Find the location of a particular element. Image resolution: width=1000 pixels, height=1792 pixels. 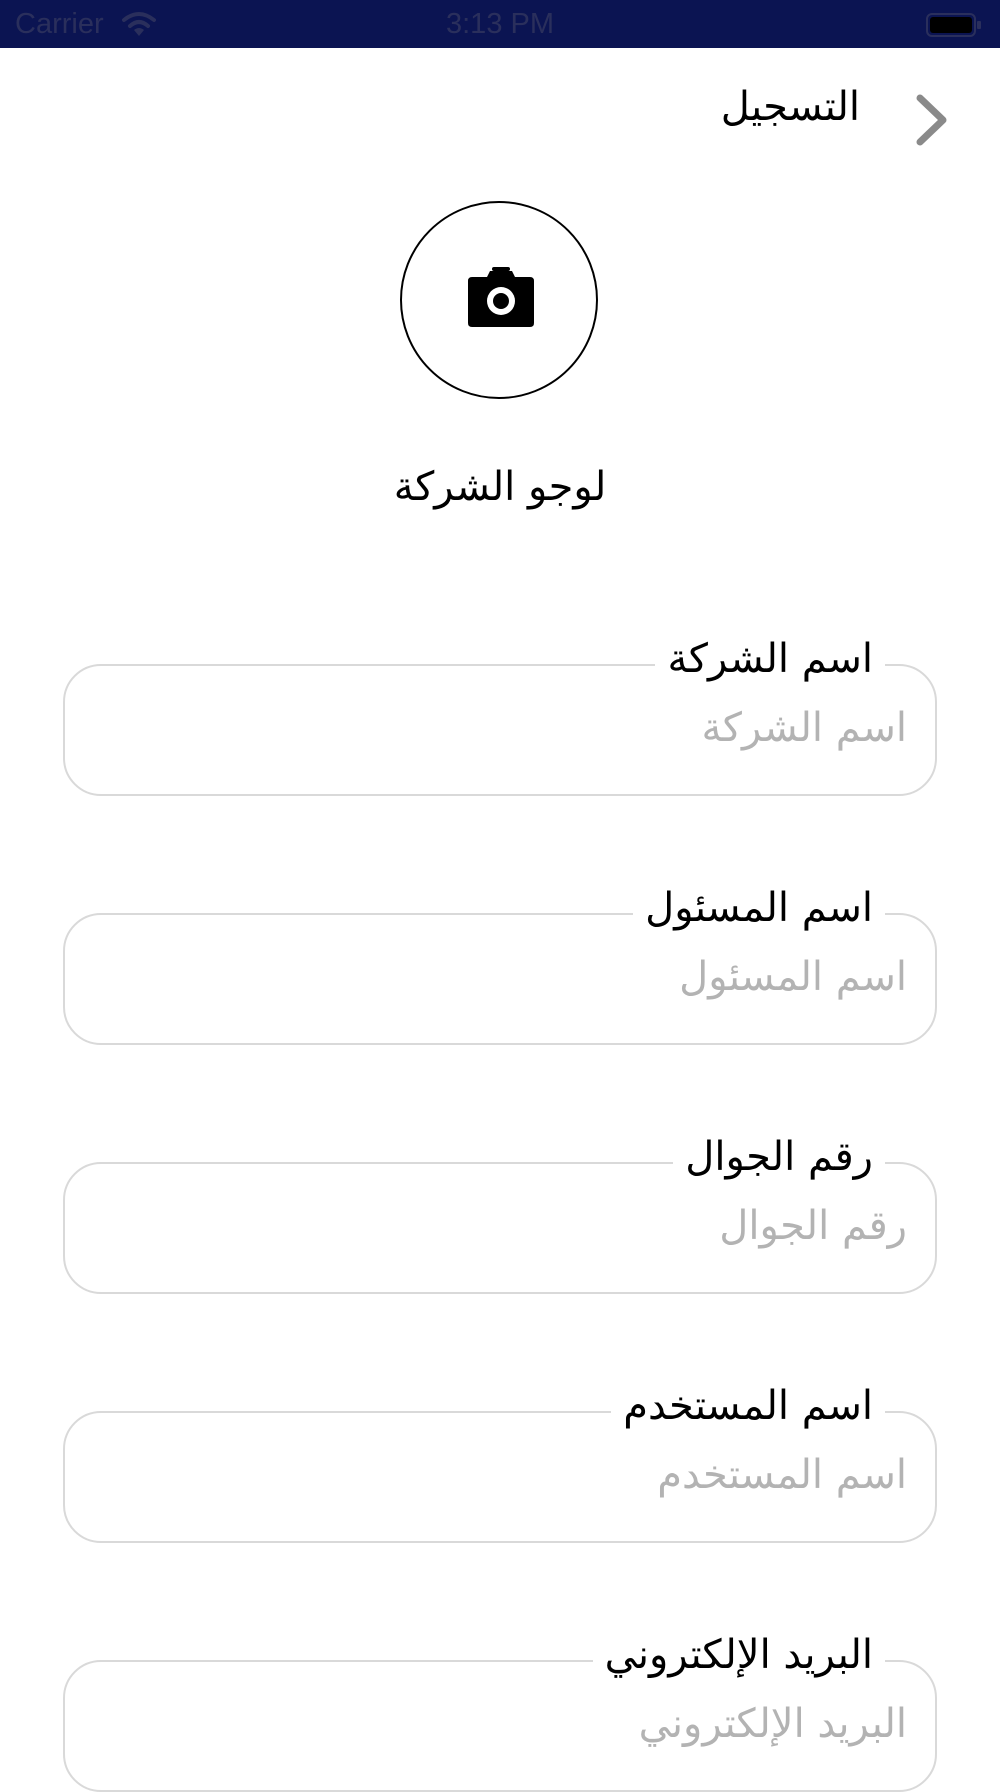

camera-icon is located at coordinates (501, 299).